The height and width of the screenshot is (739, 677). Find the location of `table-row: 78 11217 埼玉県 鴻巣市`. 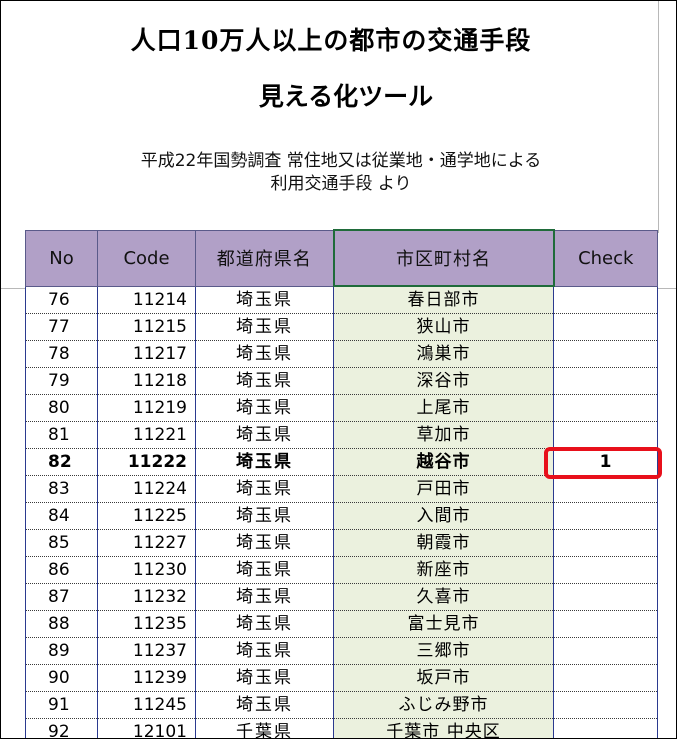

table-row: 78 11217 埼玉県 鴻巣市 is located at coordinates (341, 354).